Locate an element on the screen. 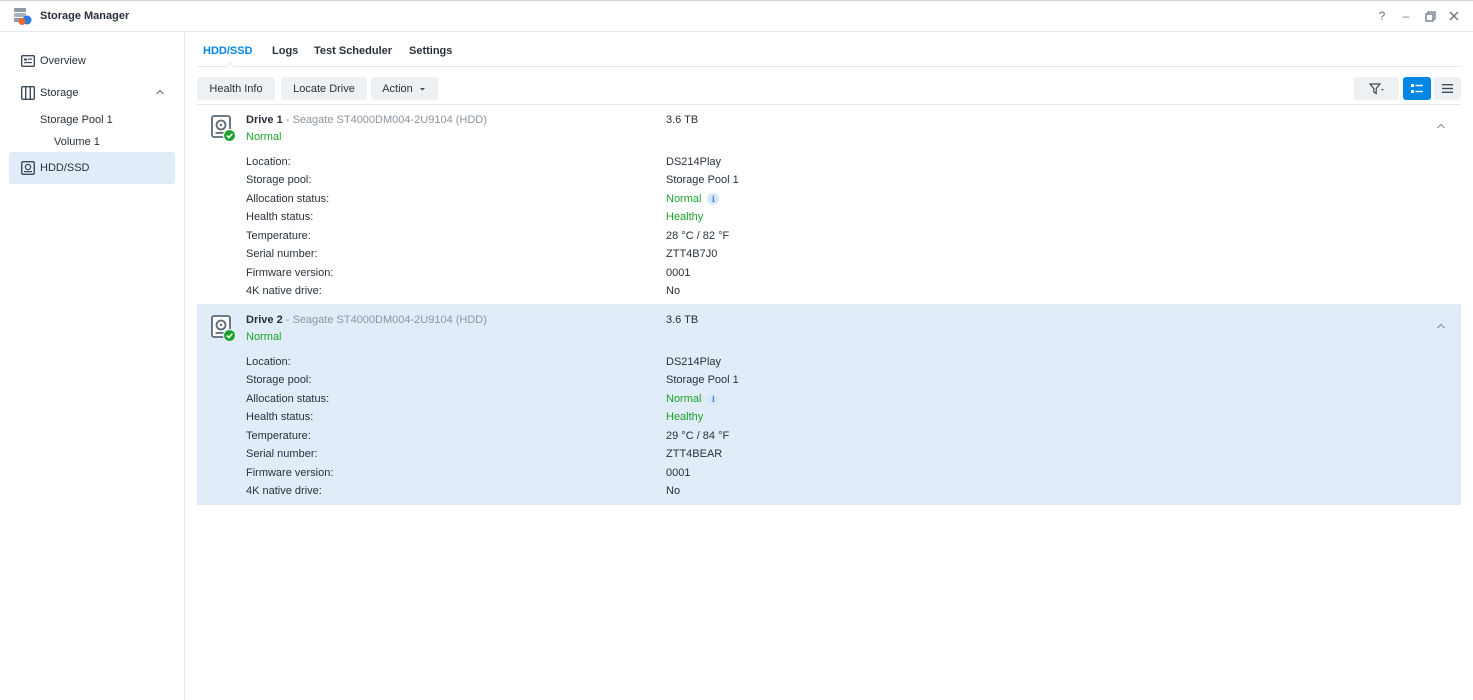 This screenshot has height=700, width=1473. window-controls: ? – is located at coordinates (1418, 16).